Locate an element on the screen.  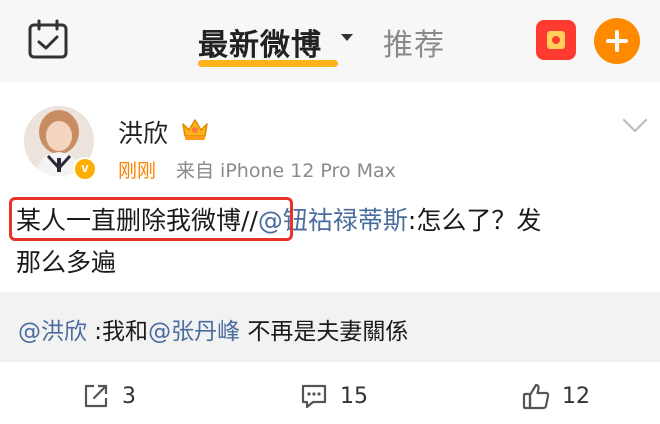
comment-icon is located at coordinates (314, 396).